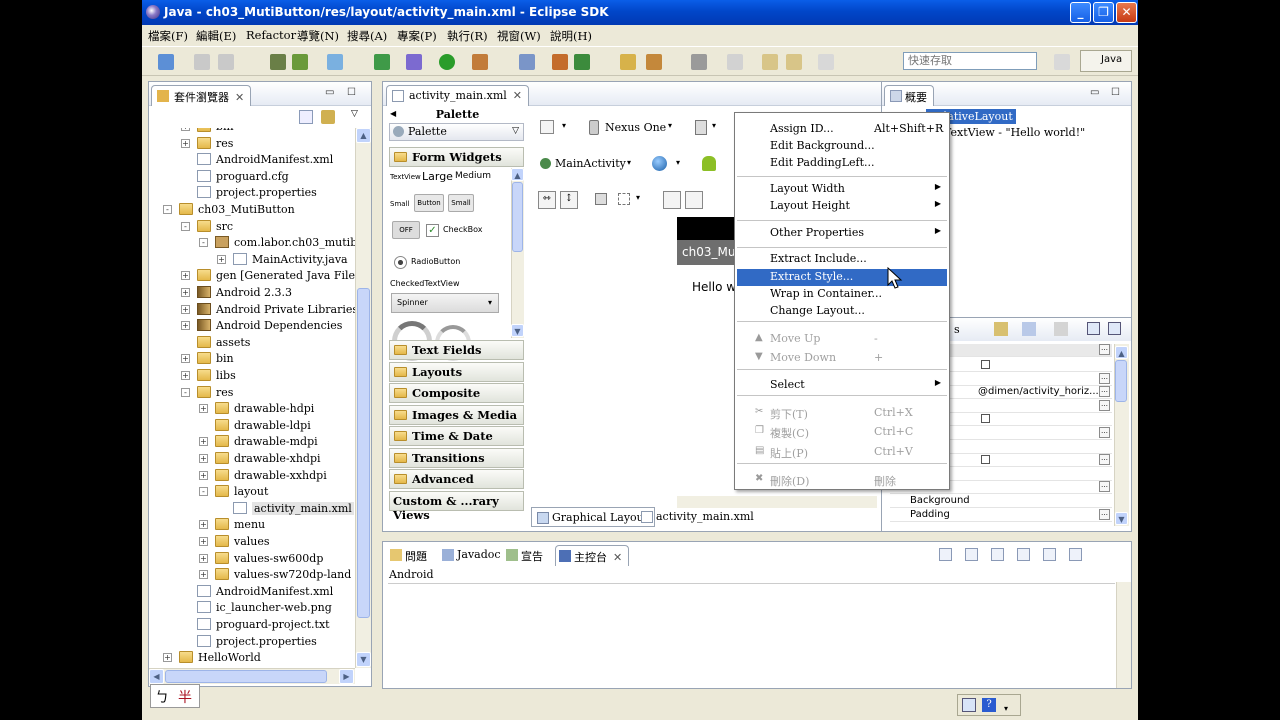  I want to click on tab-activity-main: activity_main.xml ✕, so click(457, 95).